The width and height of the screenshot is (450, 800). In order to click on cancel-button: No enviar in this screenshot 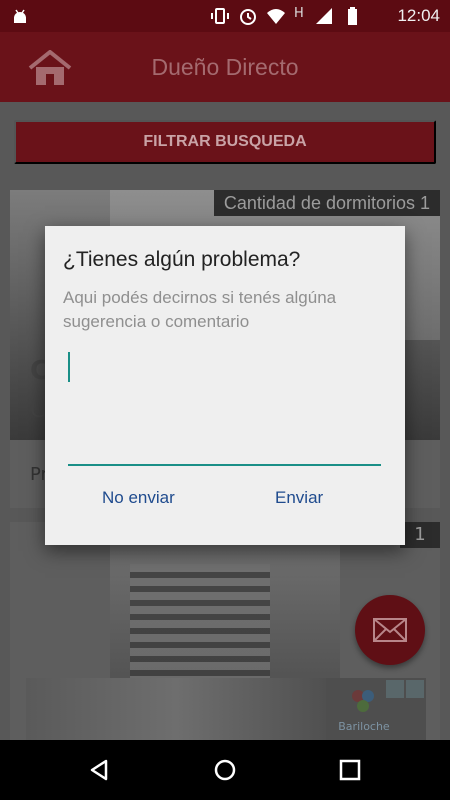, I will do `click(138, 498)`.